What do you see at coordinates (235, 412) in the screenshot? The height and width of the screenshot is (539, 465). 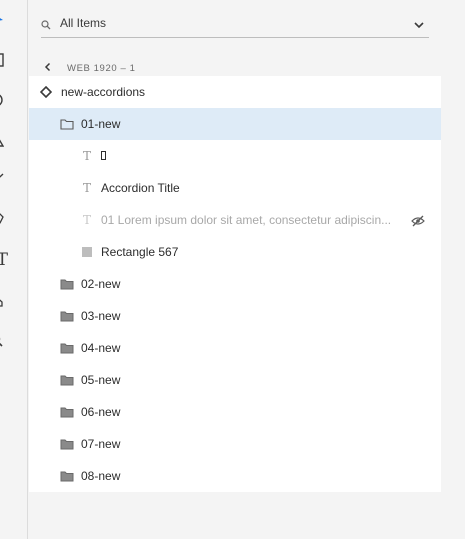 I see `layer-row-group: 06-new` at bounding box center [235, 412].